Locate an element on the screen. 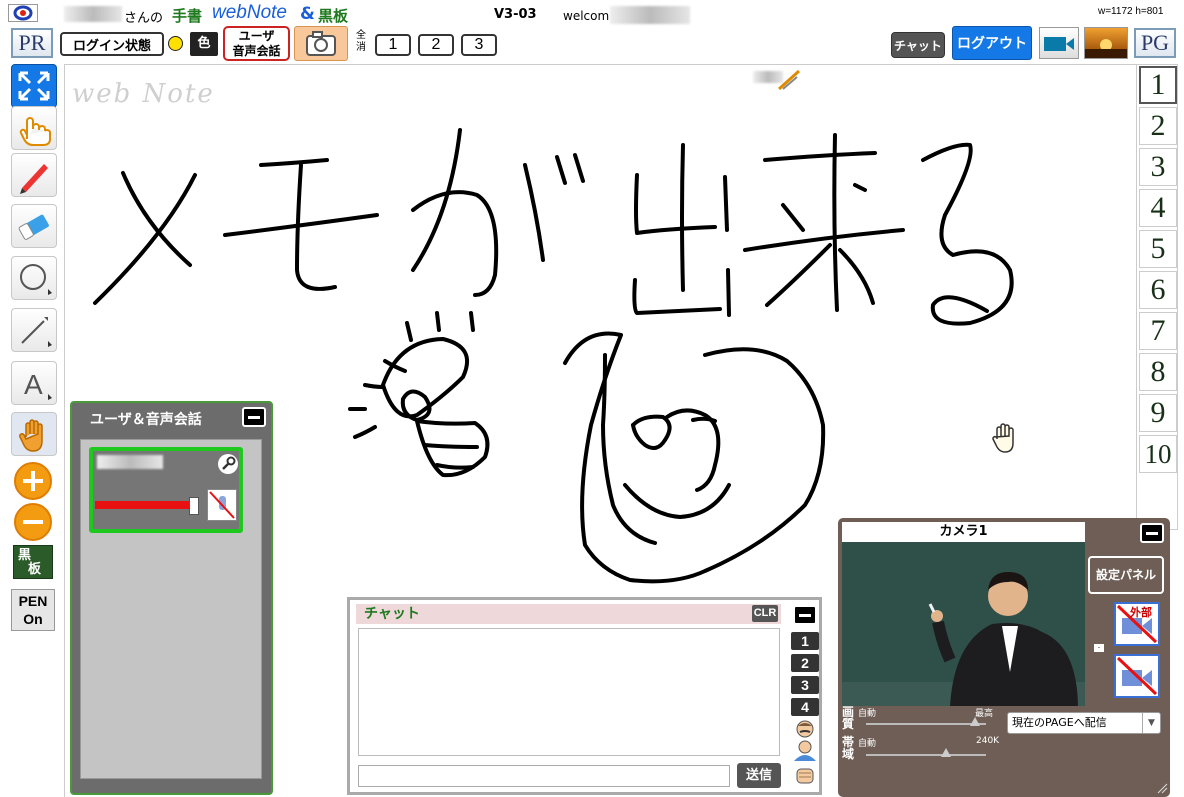 The image size is (1184, 797). page-button-6: 6 is located at coordinates (1158, 290).